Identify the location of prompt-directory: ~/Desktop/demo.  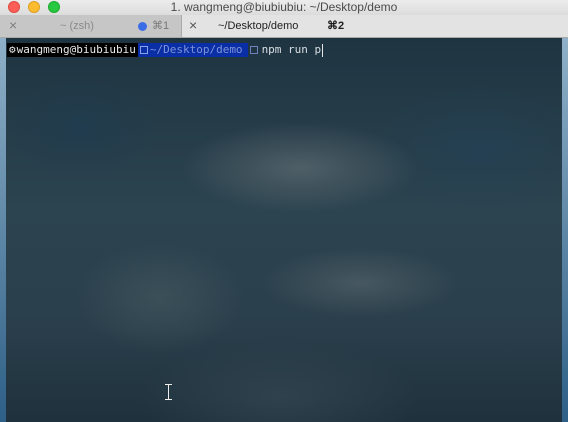
(196, 49).